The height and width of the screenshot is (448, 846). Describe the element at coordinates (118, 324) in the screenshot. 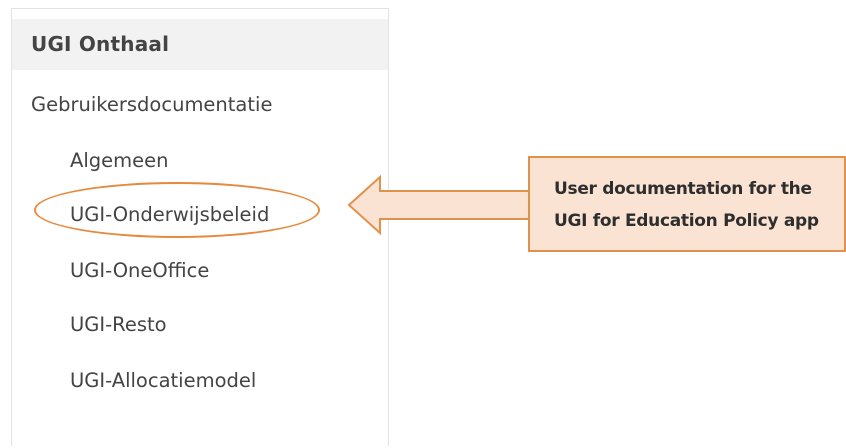

I see `nav-item-ugi-resto: UGI-Resto` at that location.